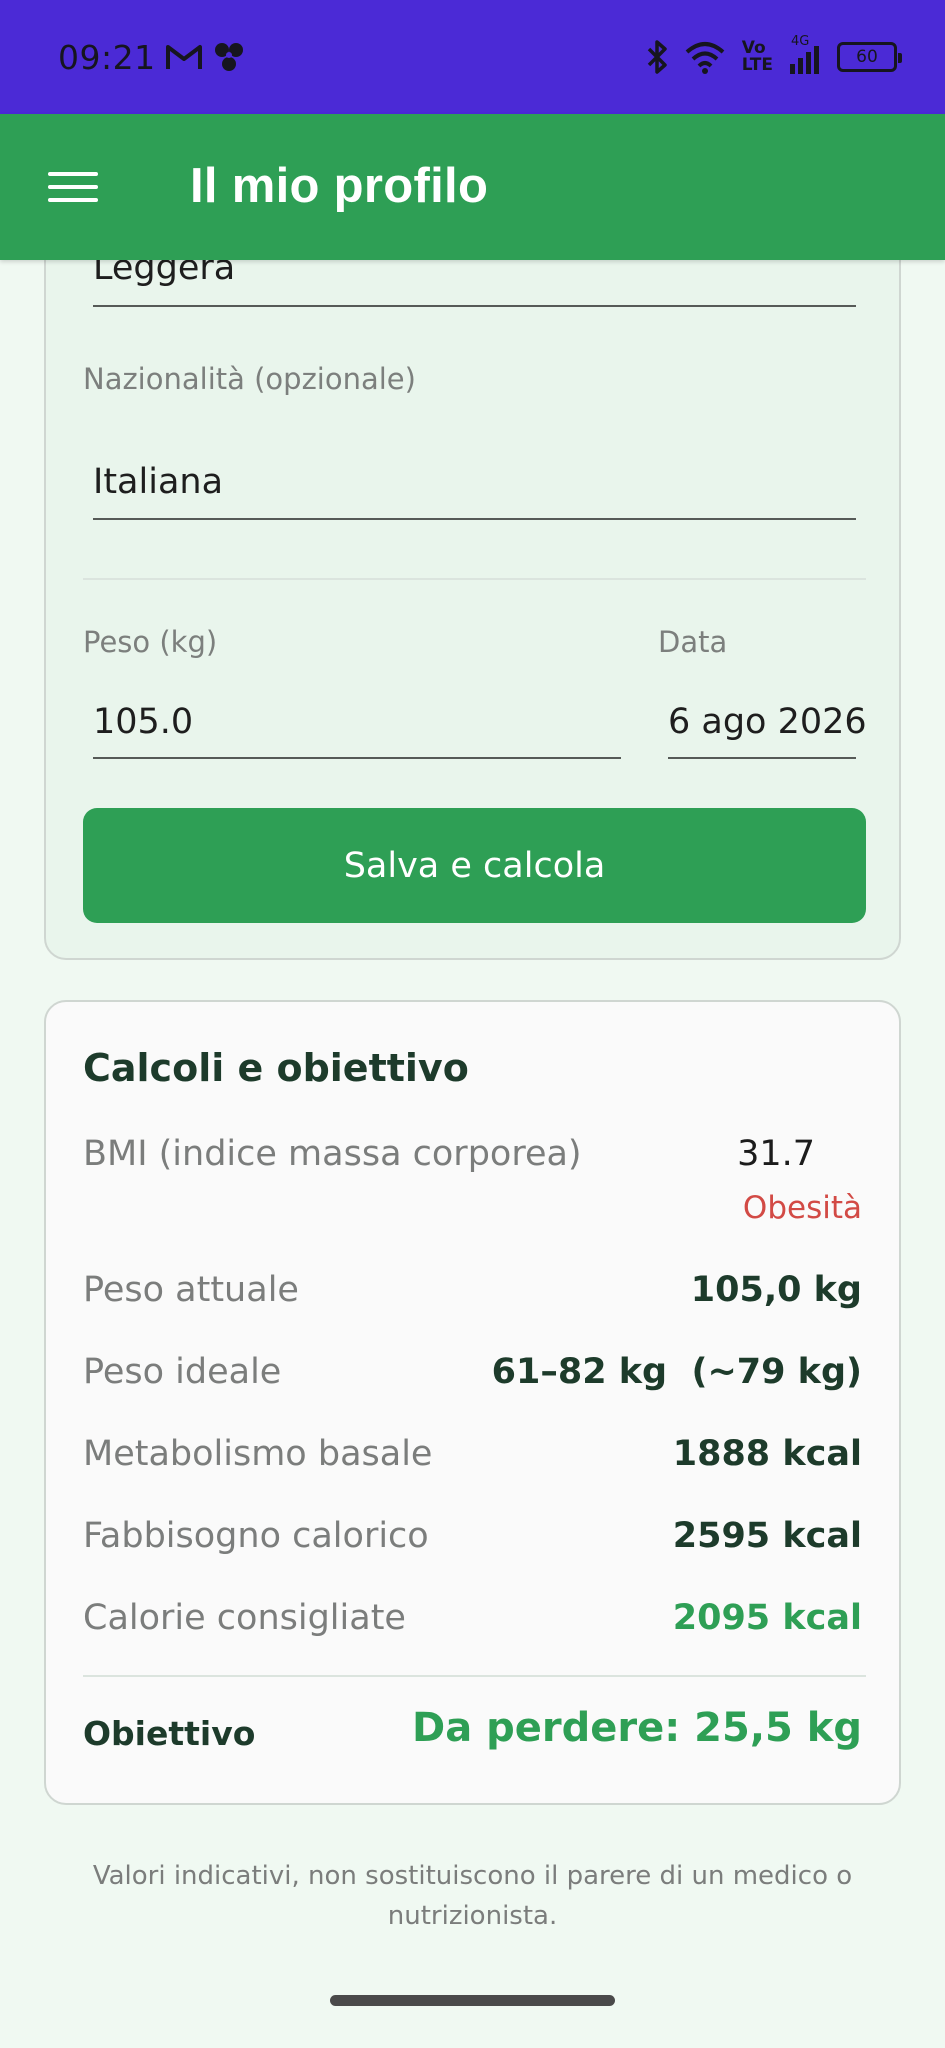 The width and height of the screenshot is (945, 2048). I want to click on recommended-label: Calorie consigliate, so click(244, 1618).